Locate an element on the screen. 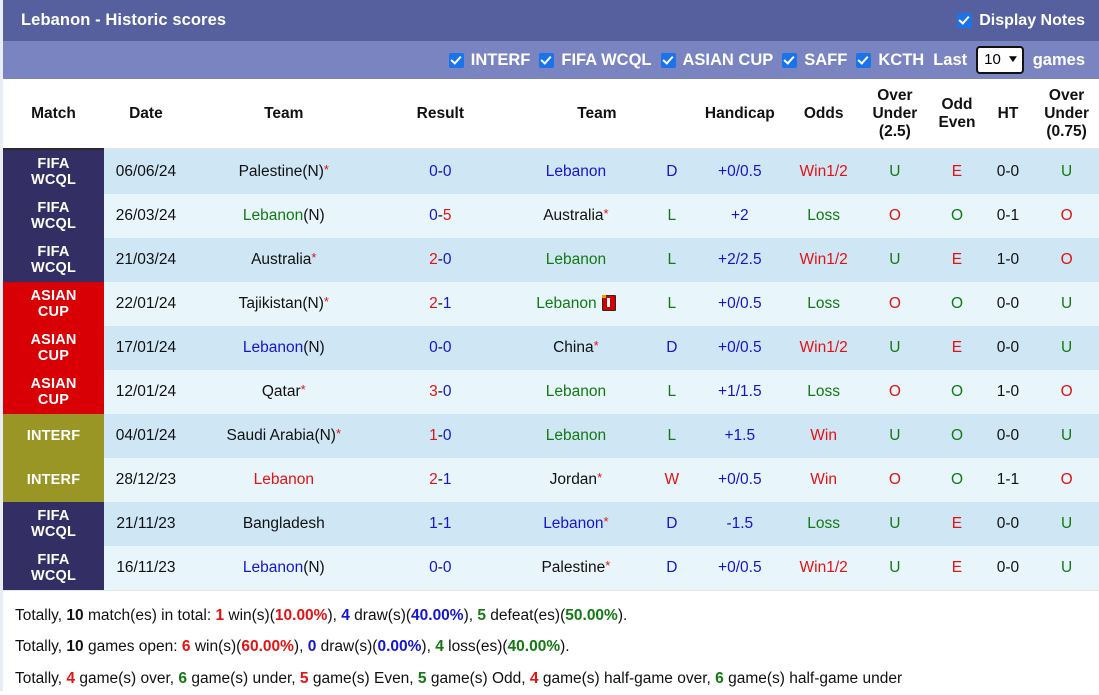  match-result: 3-0 is located at coordinates (440, 392).